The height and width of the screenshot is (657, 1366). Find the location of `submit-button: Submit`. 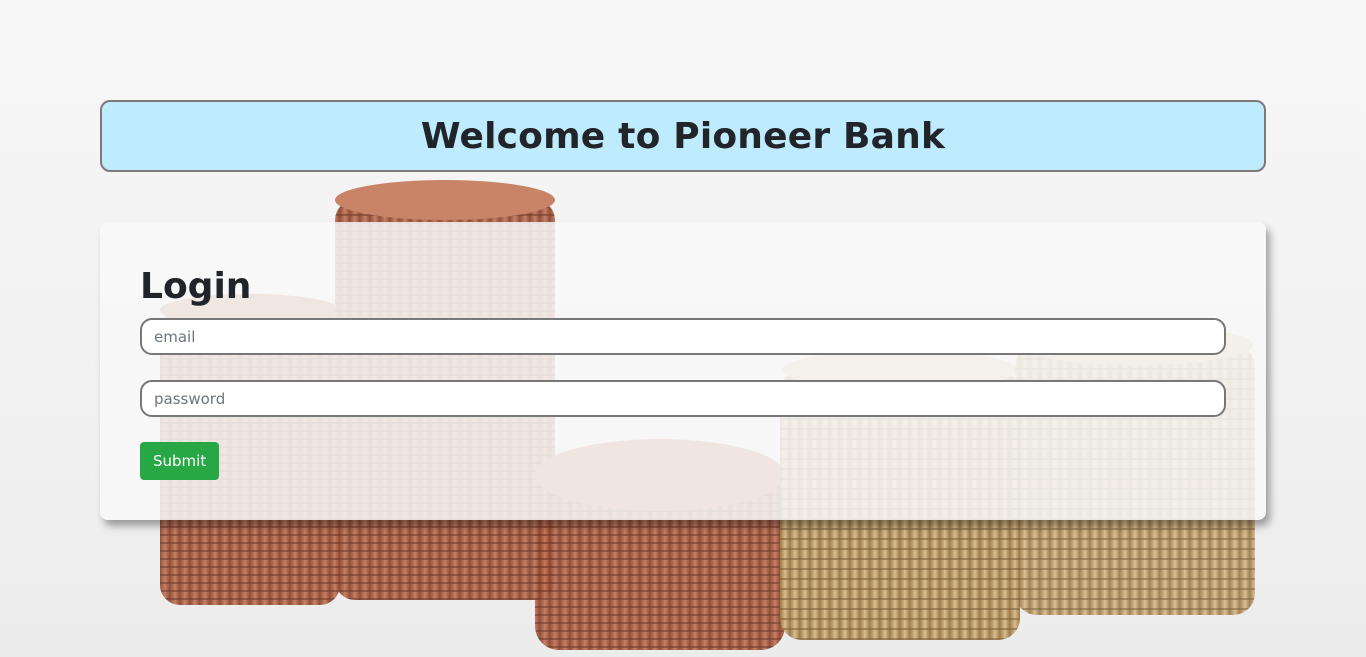

submit-button: Submit is located at coordinates (180, 461).